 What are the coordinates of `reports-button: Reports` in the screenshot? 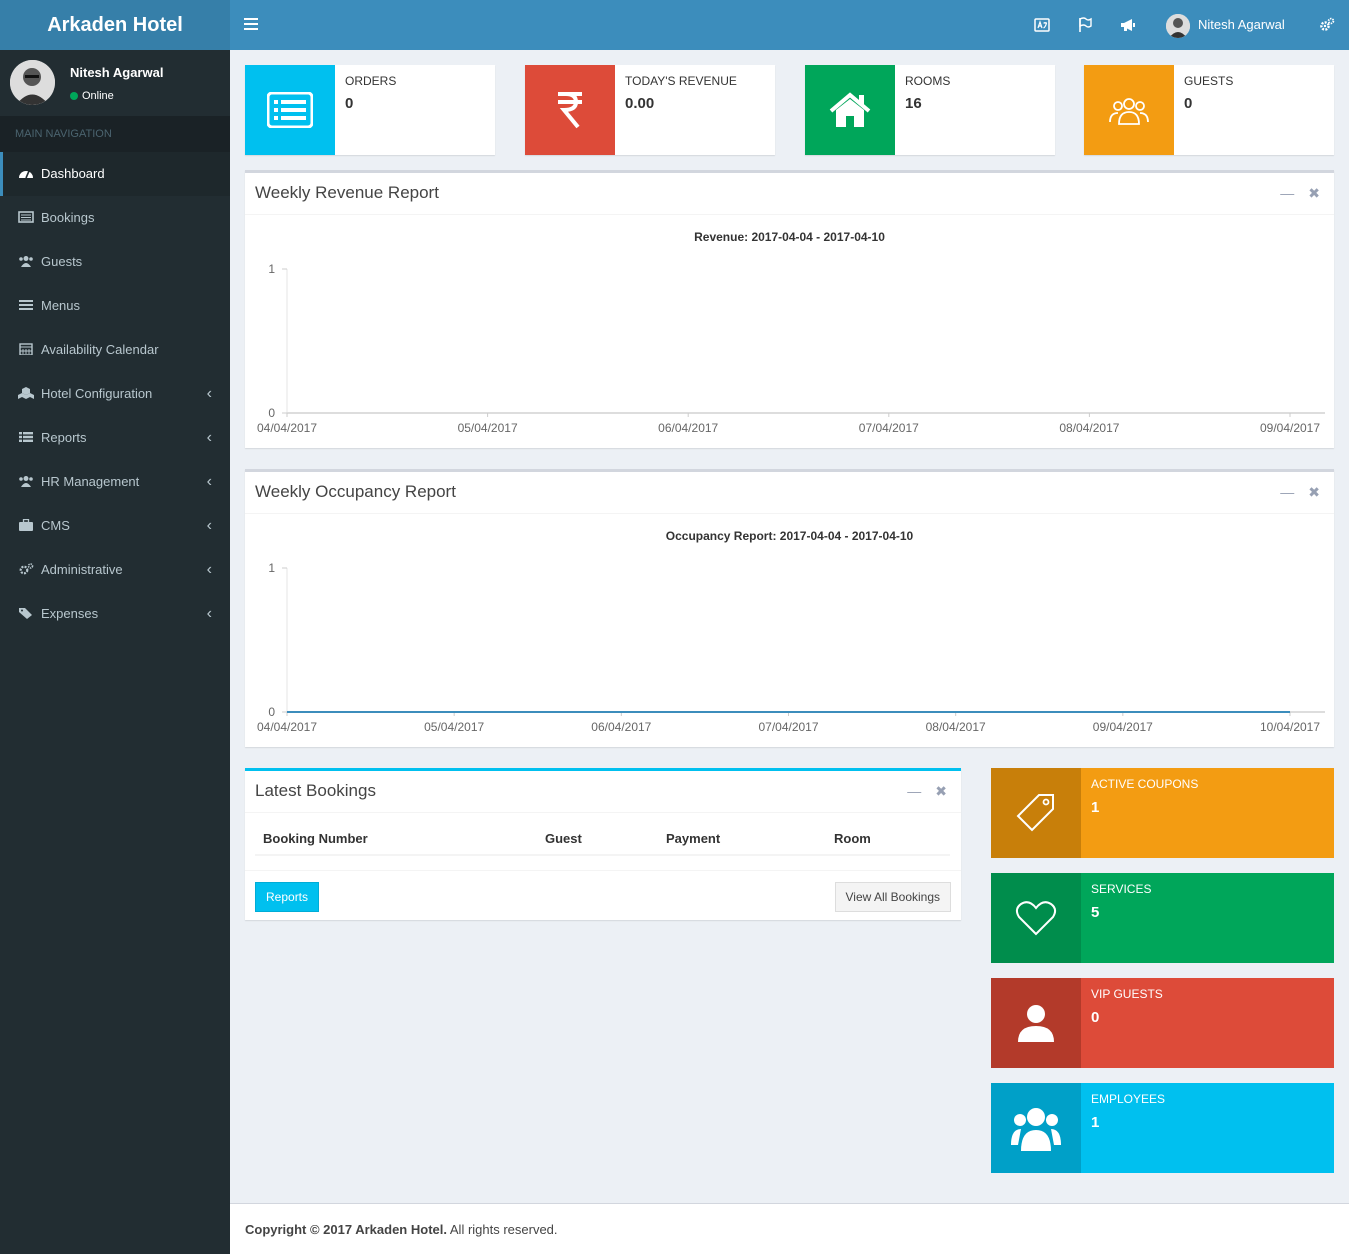 It's located at (287, 897).